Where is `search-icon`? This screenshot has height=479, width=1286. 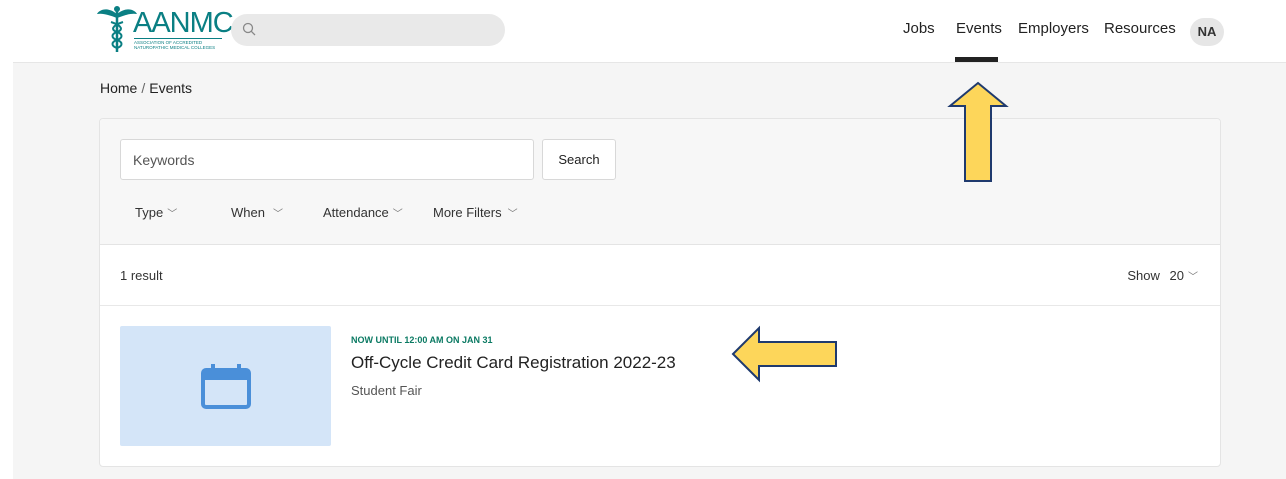
search-icon is located at coordinates (249, 29).